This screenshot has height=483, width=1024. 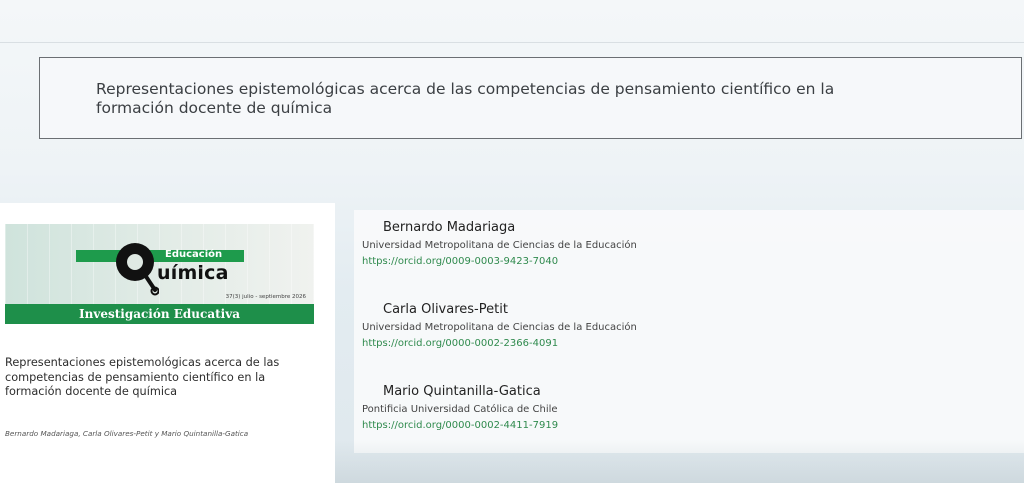 What do you see at coordinates (445, 309) in the screenshot?
I see `author-name: Carla Olivares-Petit` at bounding box center [445, 309].